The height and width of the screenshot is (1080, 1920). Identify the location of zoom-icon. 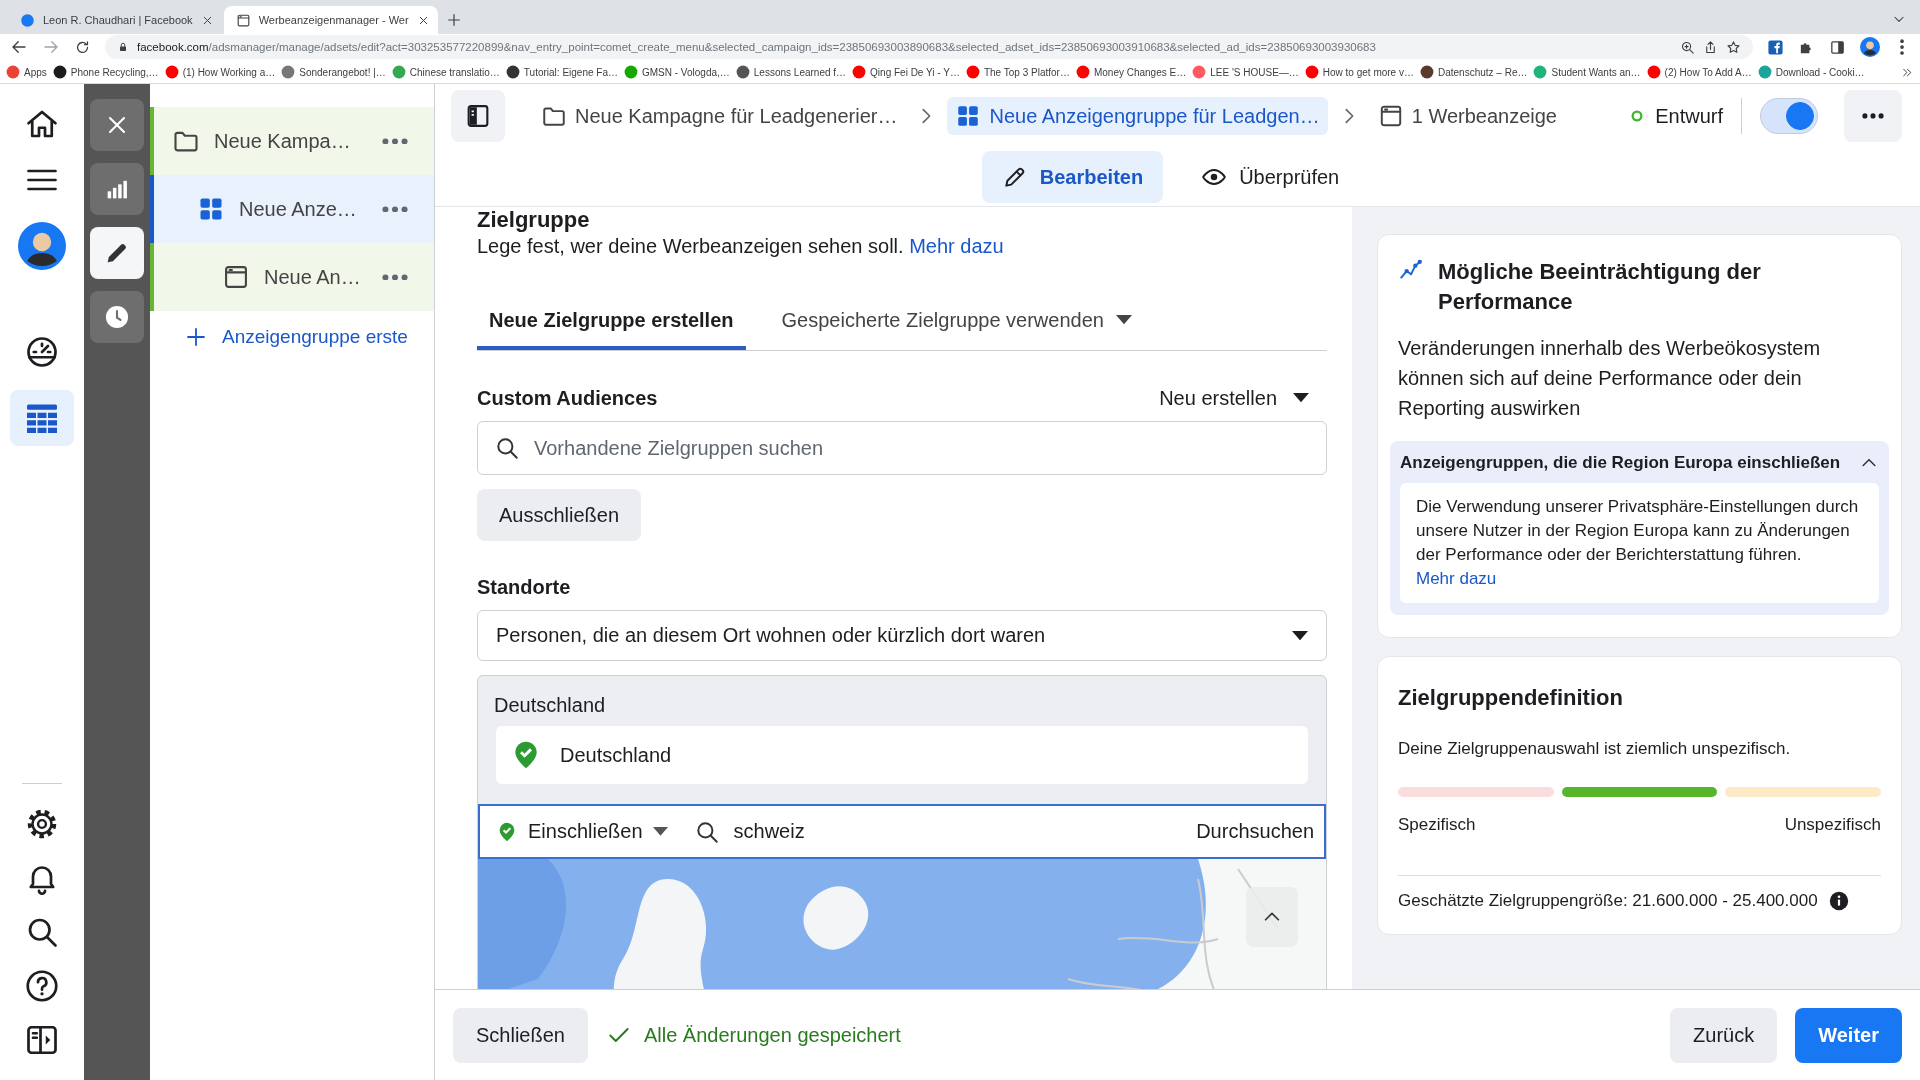
(1687, 47).